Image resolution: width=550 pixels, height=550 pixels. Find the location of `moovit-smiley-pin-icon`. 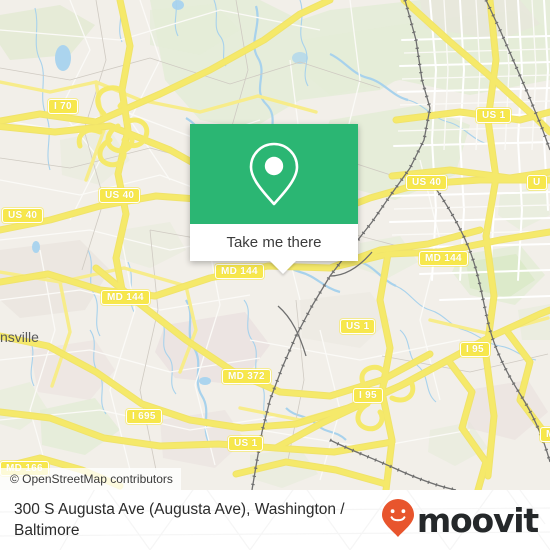

moovit-smiley-pin-icon is located at coordinates (398, 520).